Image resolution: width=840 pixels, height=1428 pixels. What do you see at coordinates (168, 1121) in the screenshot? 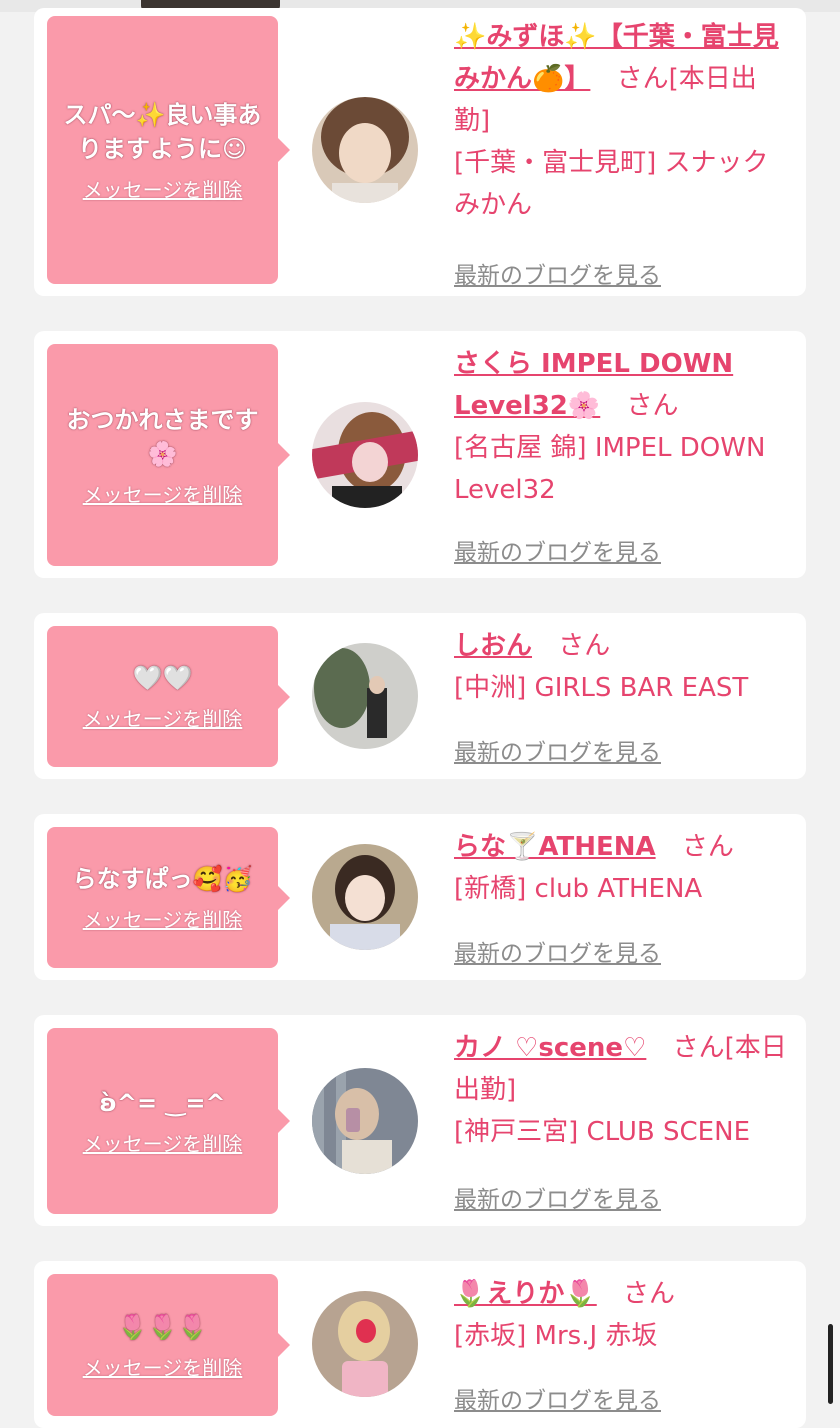
I see `message-bubble: ʚ̀̀^= ‿=^ メッセージを削除` at bounding box center [168, 1121].